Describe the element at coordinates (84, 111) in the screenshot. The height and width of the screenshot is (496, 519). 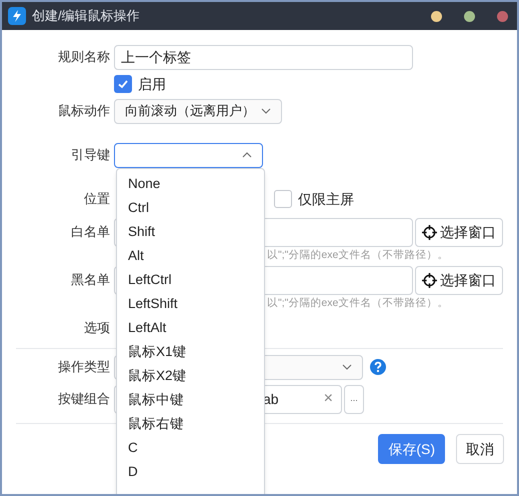
I see `field-label: 鼠标动作` at that location.